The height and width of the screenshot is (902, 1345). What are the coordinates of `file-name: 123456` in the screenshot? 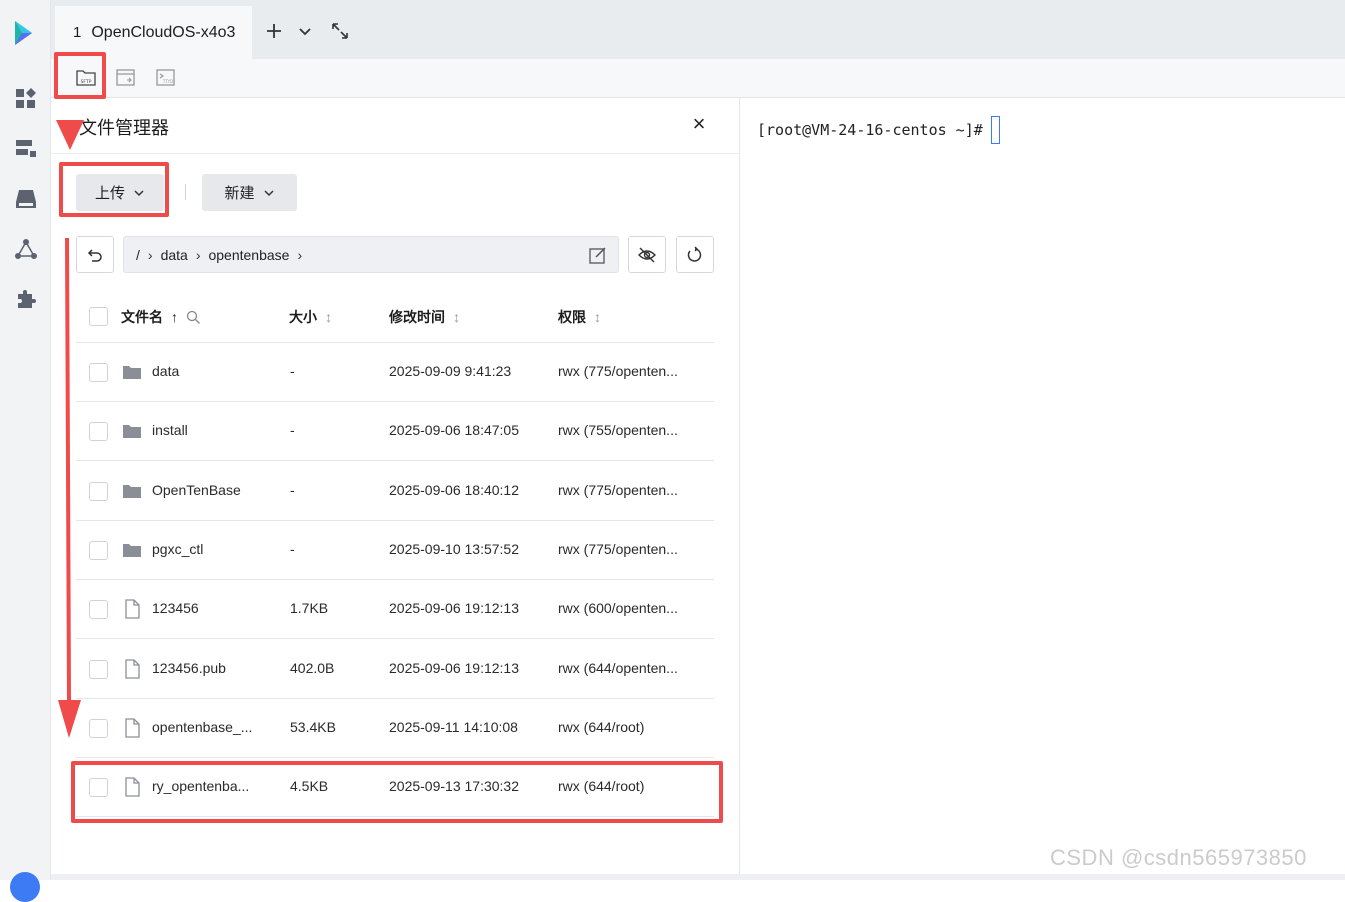 It's located at (208, 608).